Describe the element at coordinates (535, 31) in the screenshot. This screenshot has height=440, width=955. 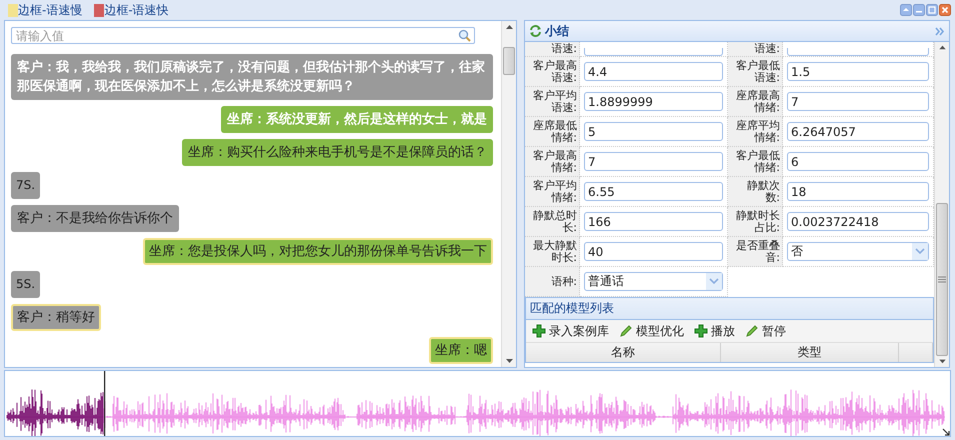
I see `refresh-icon` at that location.